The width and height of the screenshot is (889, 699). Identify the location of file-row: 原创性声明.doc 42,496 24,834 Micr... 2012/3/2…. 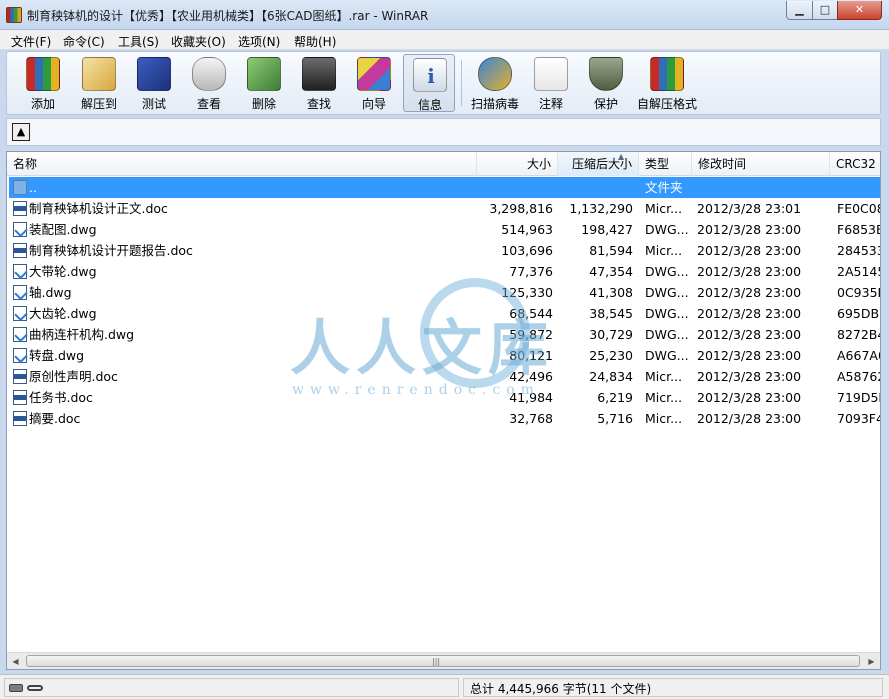
(445, 376).